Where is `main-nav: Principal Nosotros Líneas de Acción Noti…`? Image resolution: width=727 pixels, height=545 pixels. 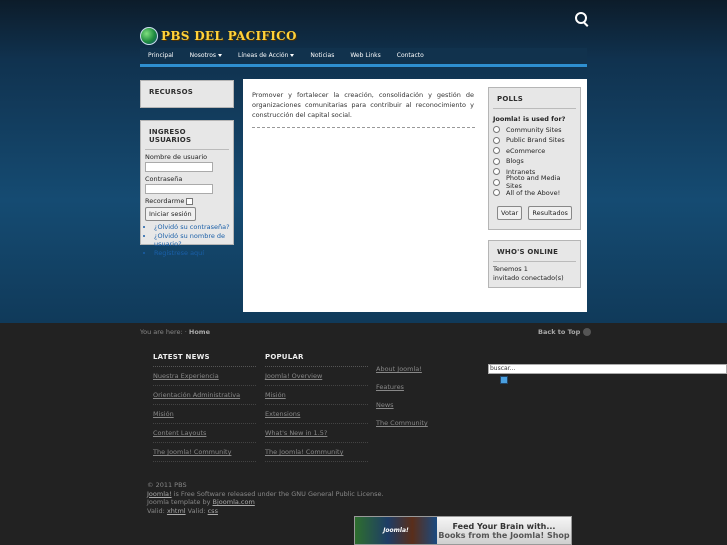
main-nav: Principal Nosotros Líneas de Acción Noti… is located at coordinates (363, 56).